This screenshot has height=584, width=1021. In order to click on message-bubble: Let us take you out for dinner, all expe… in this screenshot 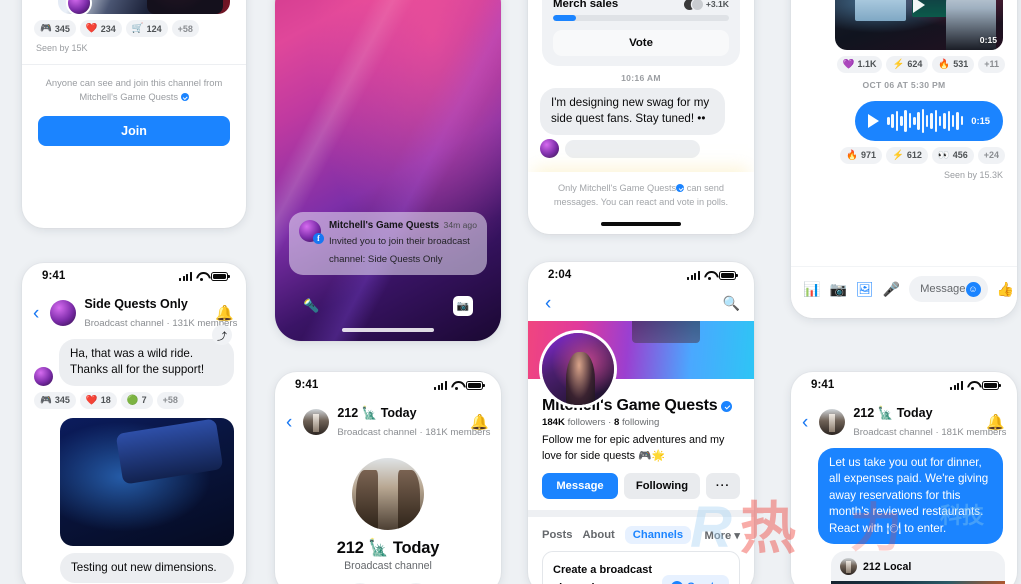, I will do `click(910, 496)`.